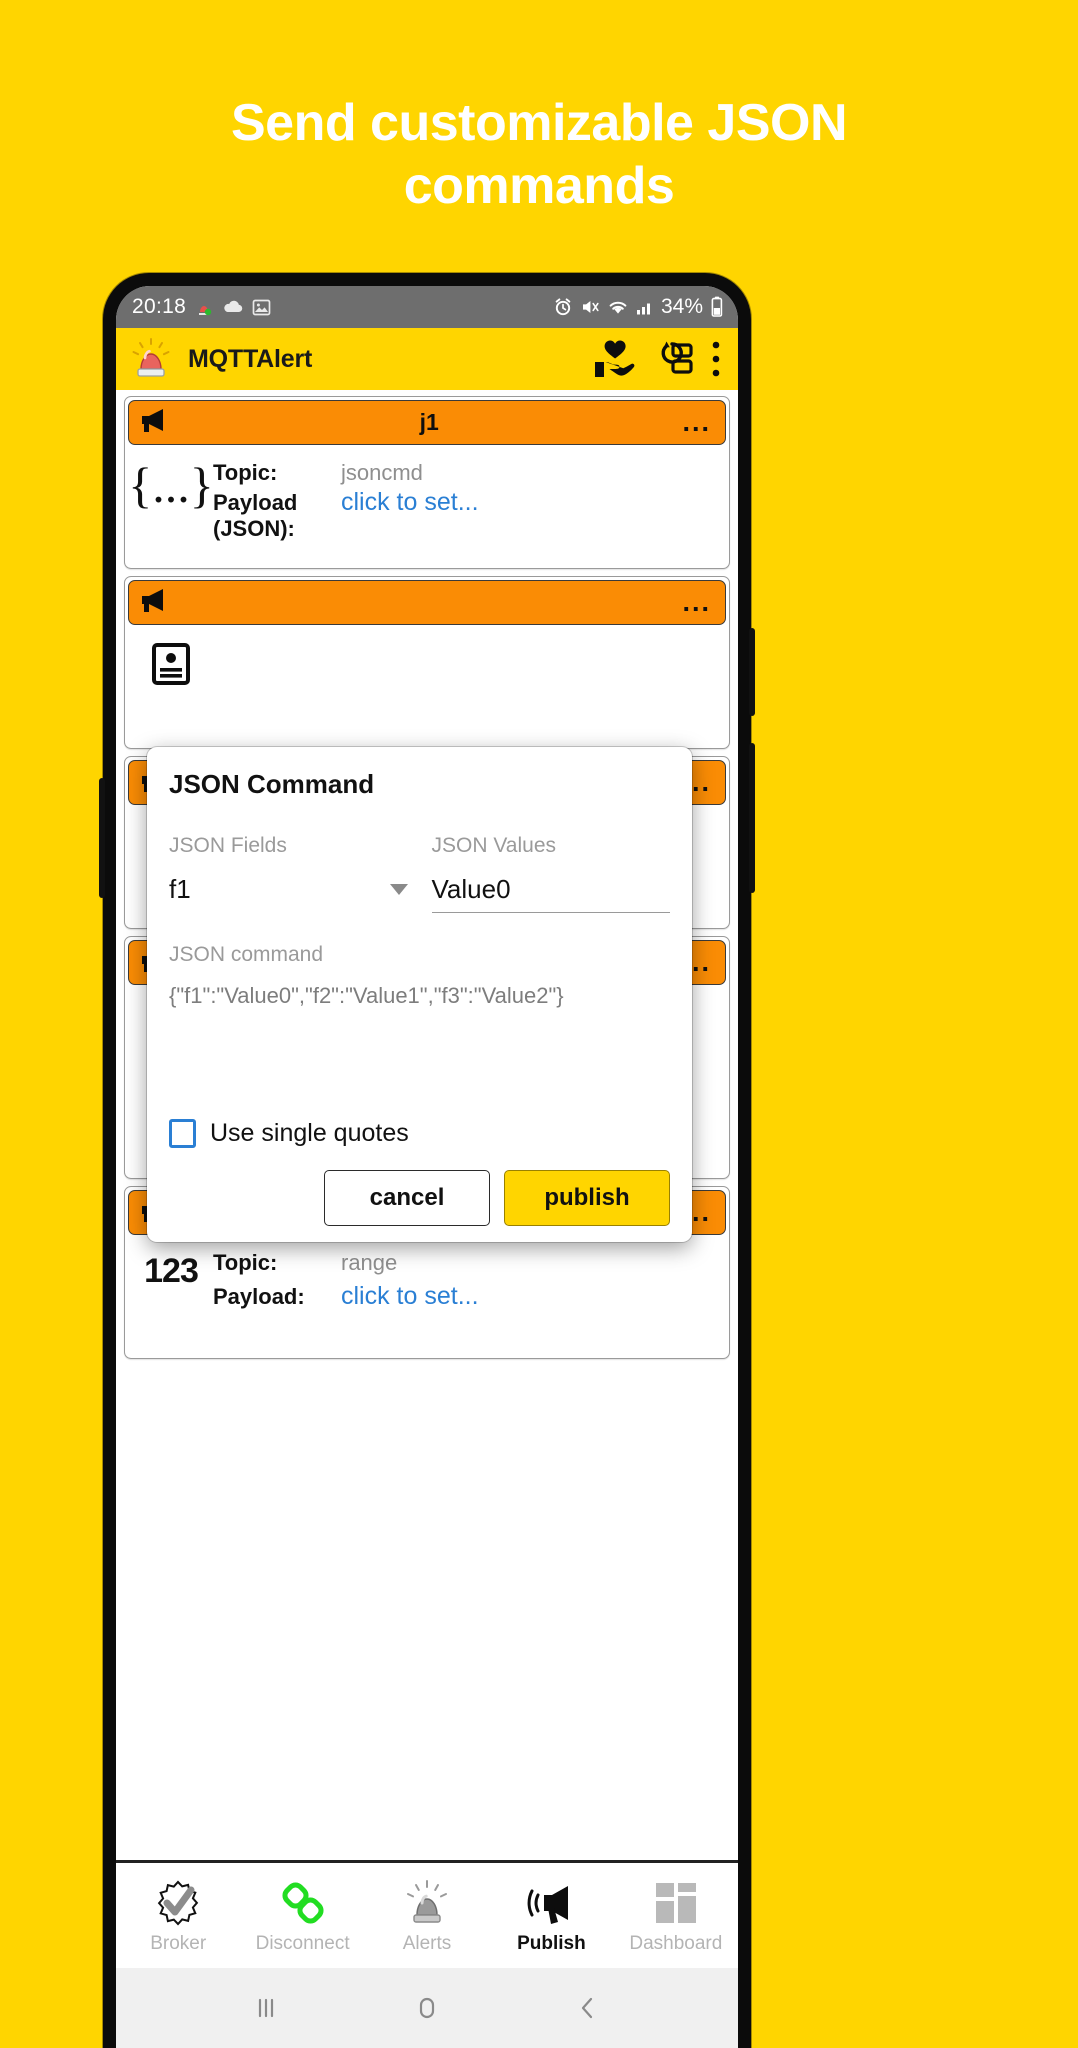  Describe the element at coordinates (233, 307) in the screenshot. I see `cloud-icon` at that location.